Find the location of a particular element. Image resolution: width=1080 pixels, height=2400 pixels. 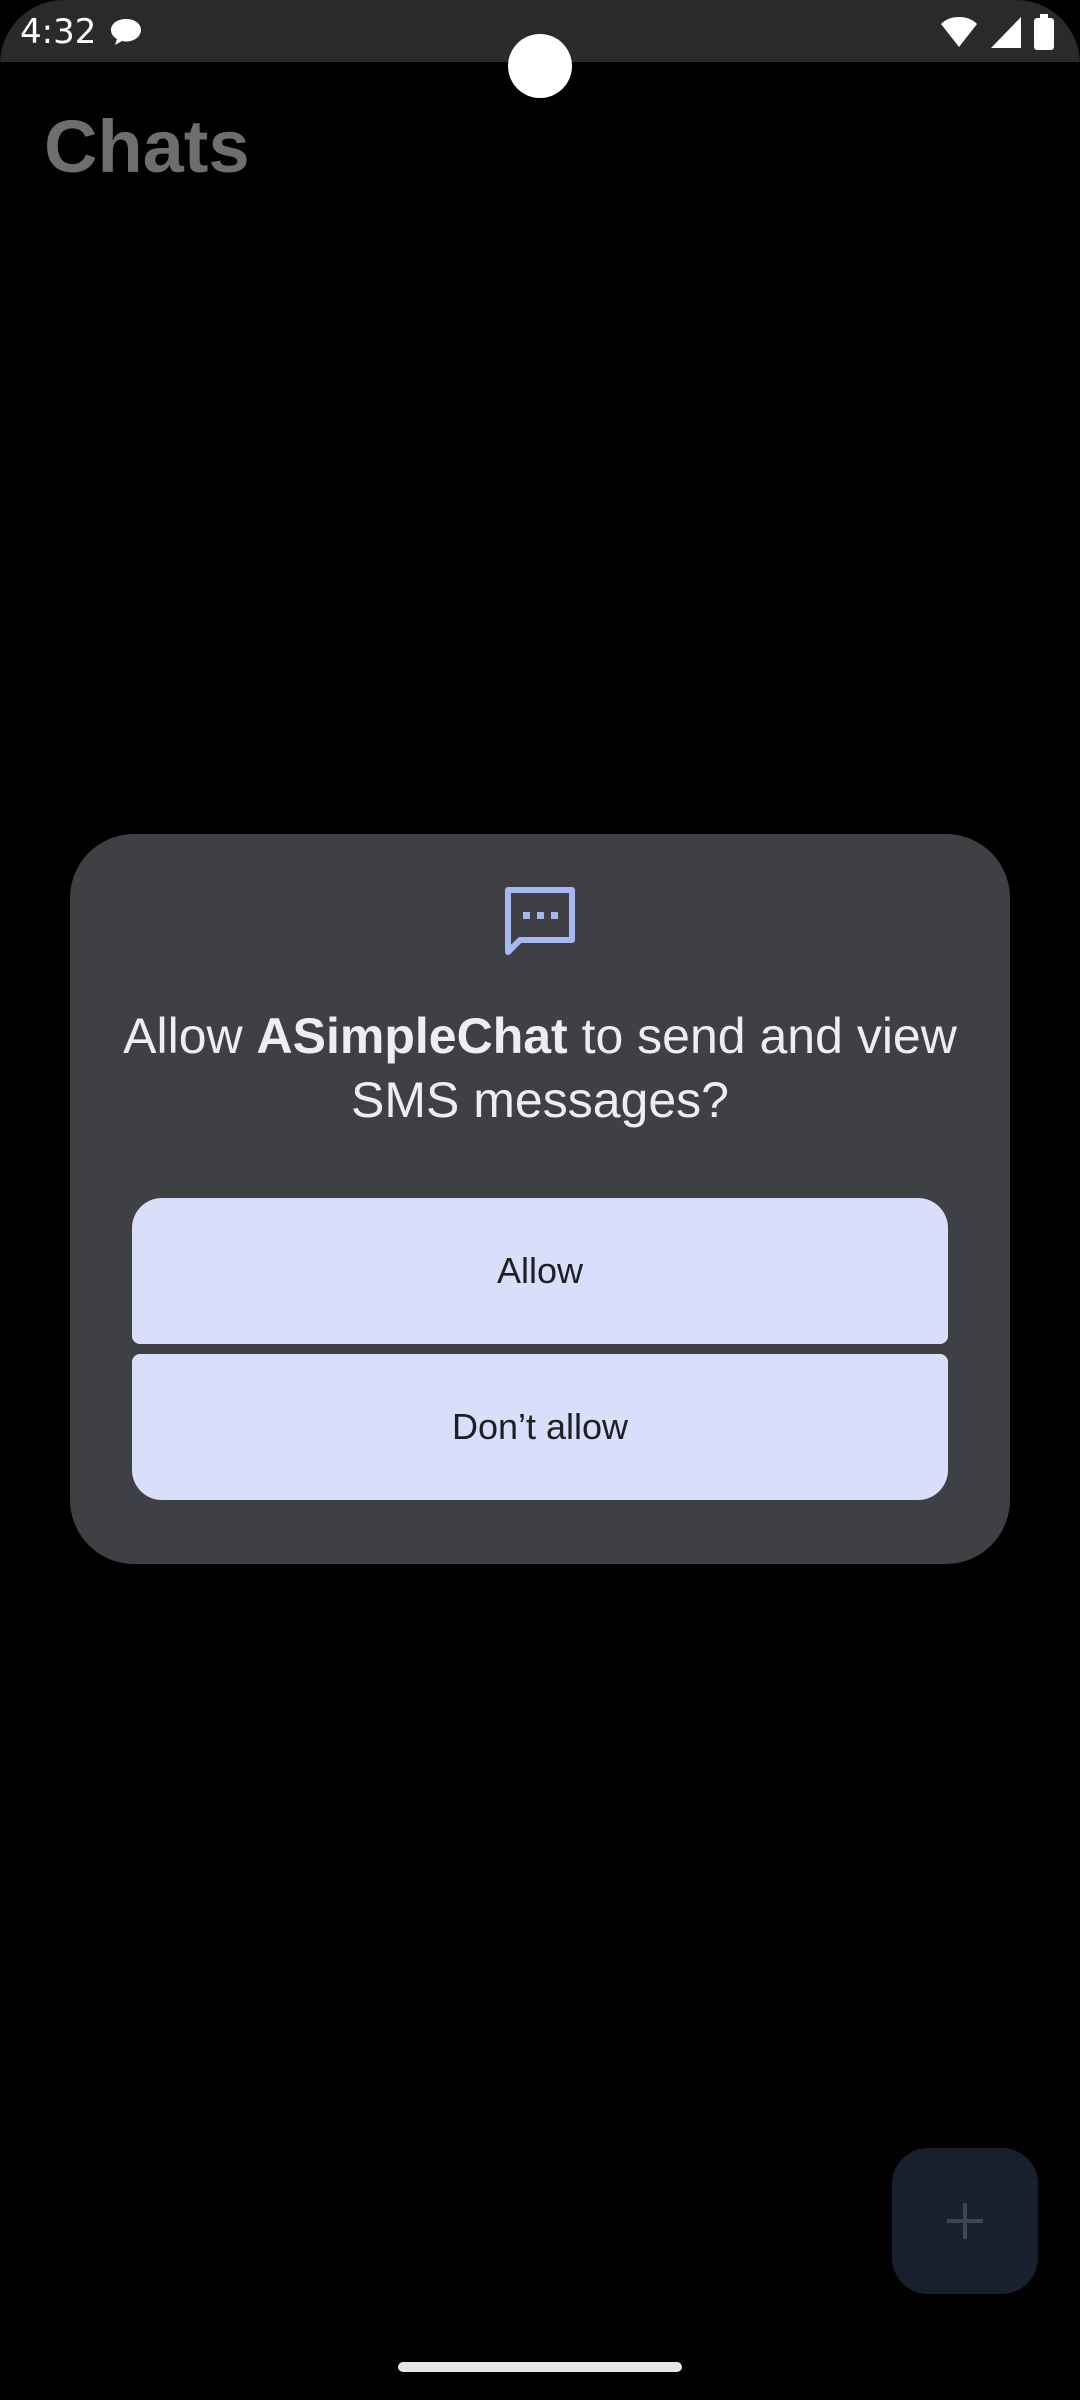

page-title: Chats is located at coordinates (147, 146).